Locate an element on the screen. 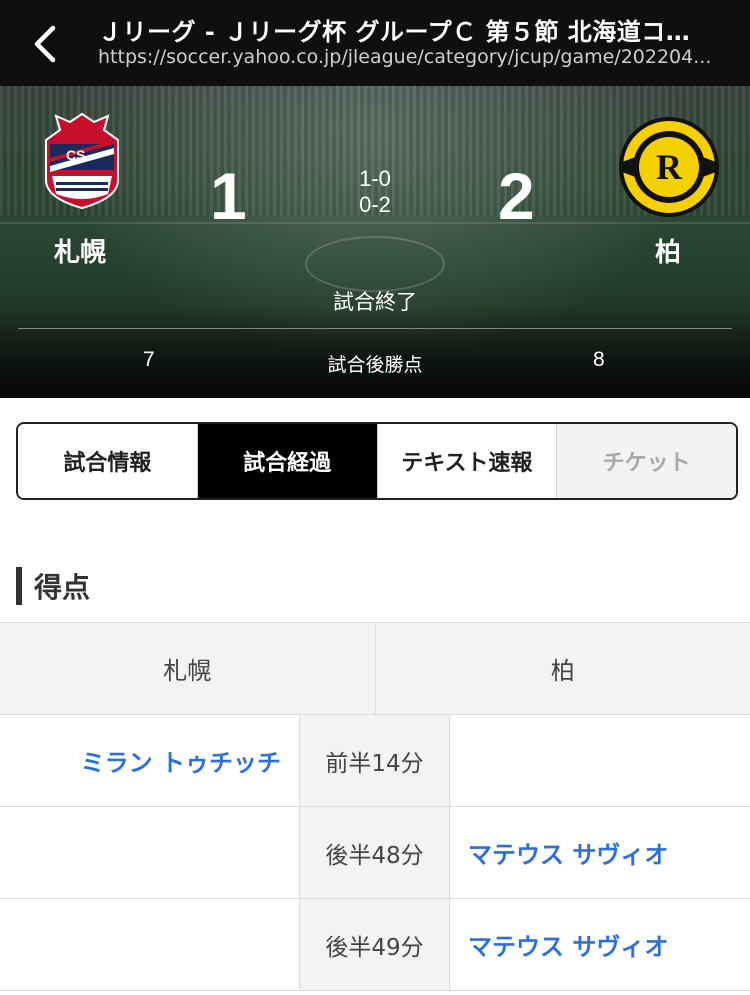 The image size is (750, 995). chevron-left-icon is located at coordinates (45, 44).